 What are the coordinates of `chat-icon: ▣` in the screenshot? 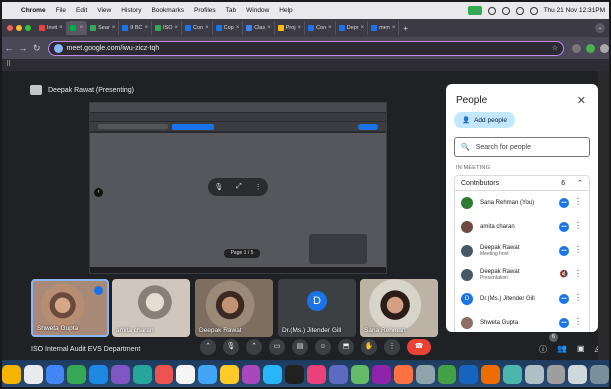 It's located at (581, 349).